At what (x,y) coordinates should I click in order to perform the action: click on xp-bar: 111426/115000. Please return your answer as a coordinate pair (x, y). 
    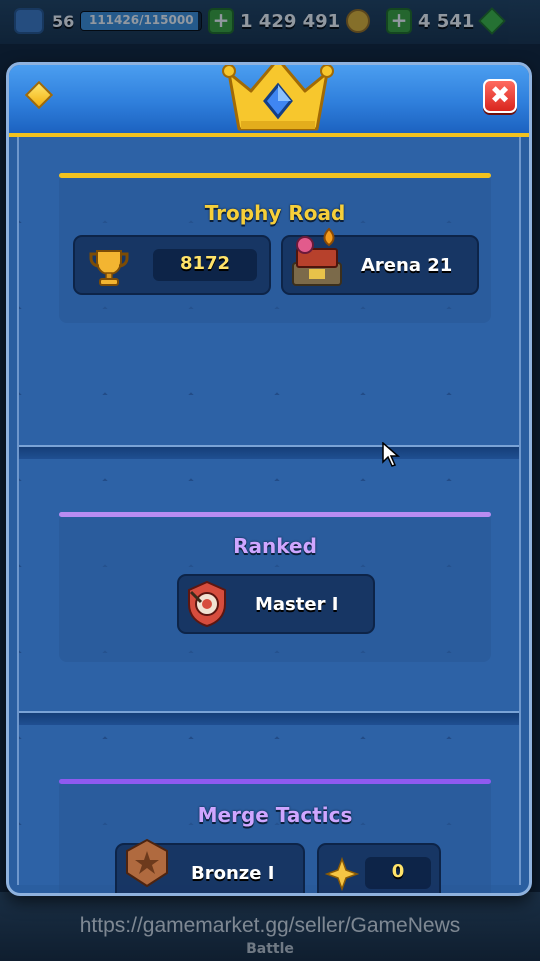
    Looking at the image, I should click on (141, 21).